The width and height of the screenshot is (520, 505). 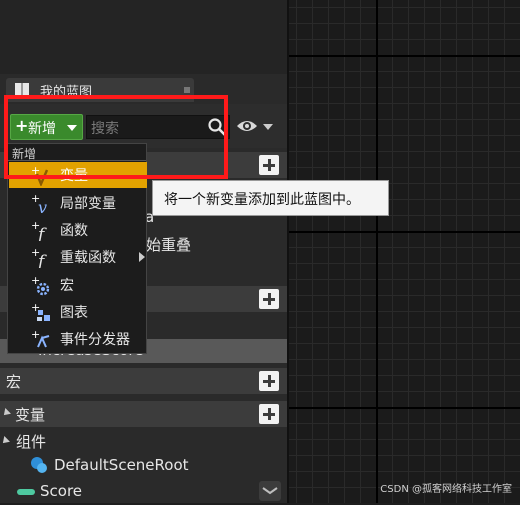 I want to click on menu-item-label: 重载函数, so click(x=88, y=258).